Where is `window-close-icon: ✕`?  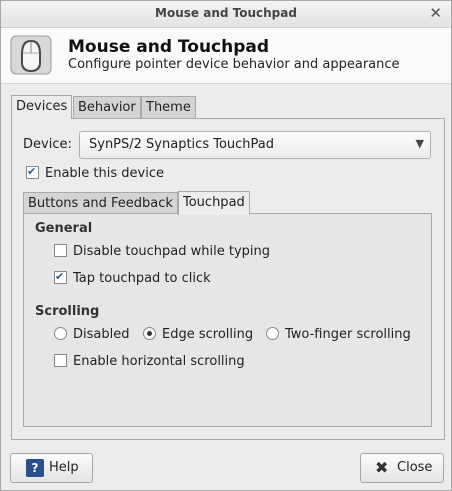 window-close-icon: ✕ is located at coordinates (435, 13).